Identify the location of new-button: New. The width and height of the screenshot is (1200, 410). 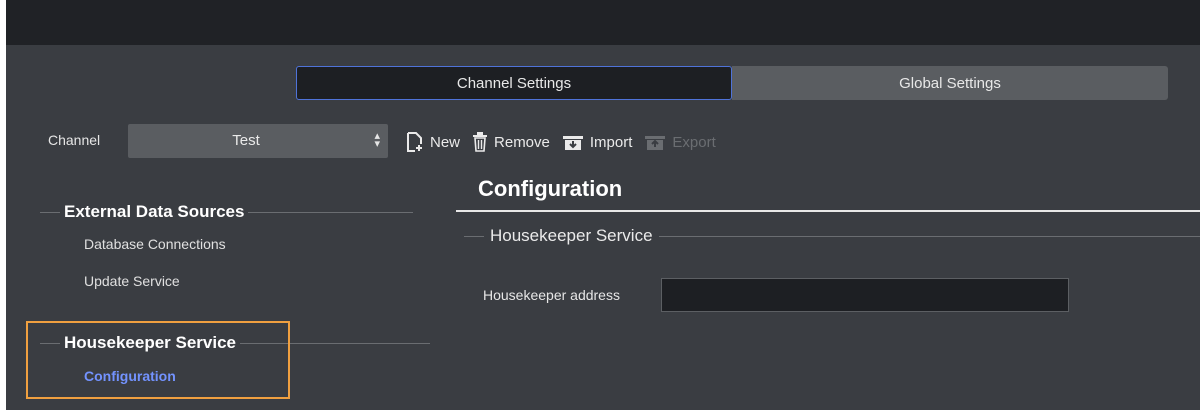
(433, 142).